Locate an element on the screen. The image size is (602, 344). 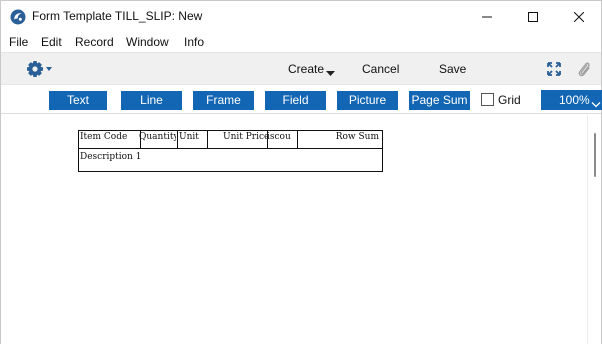
title-bar: Form Template TILL_SLIP: New is located at coordinates (301, 16).